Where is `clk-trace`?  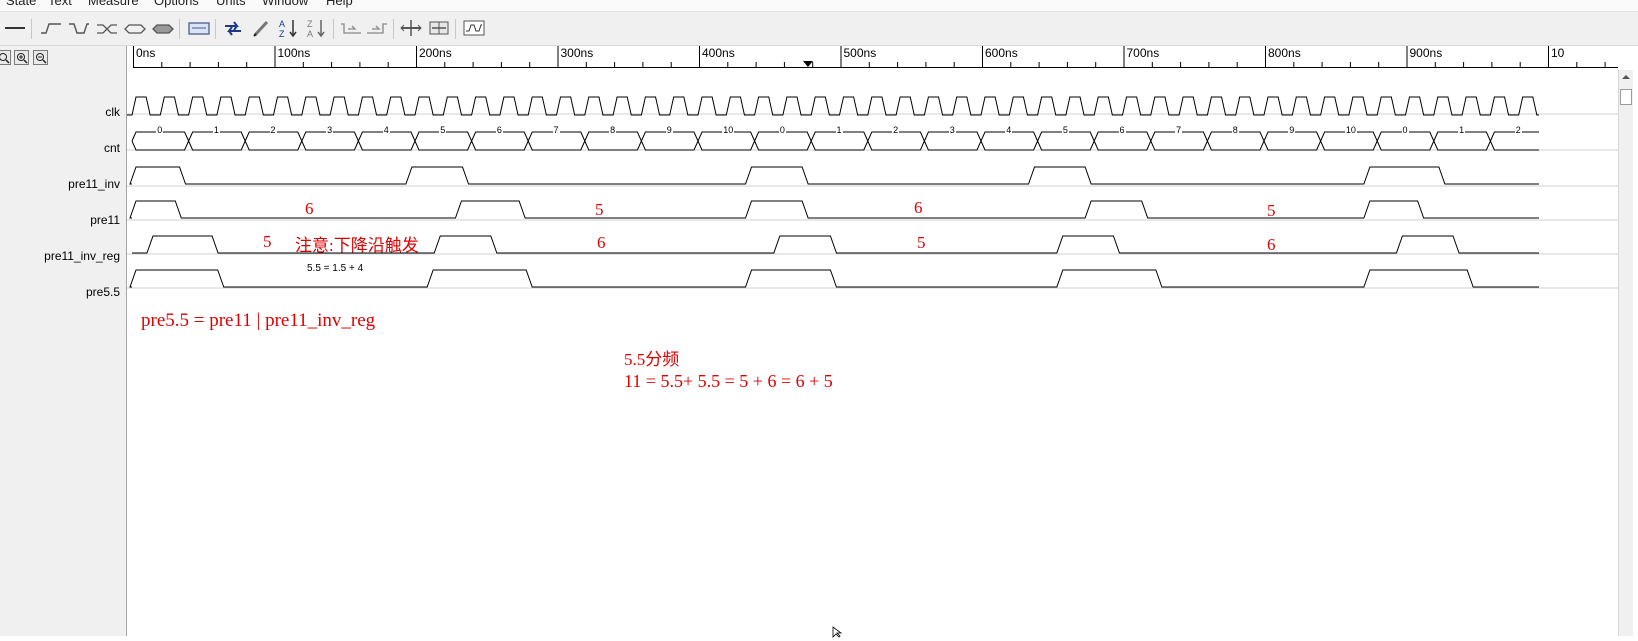 clk-trace is located at coordinates (833, 106).